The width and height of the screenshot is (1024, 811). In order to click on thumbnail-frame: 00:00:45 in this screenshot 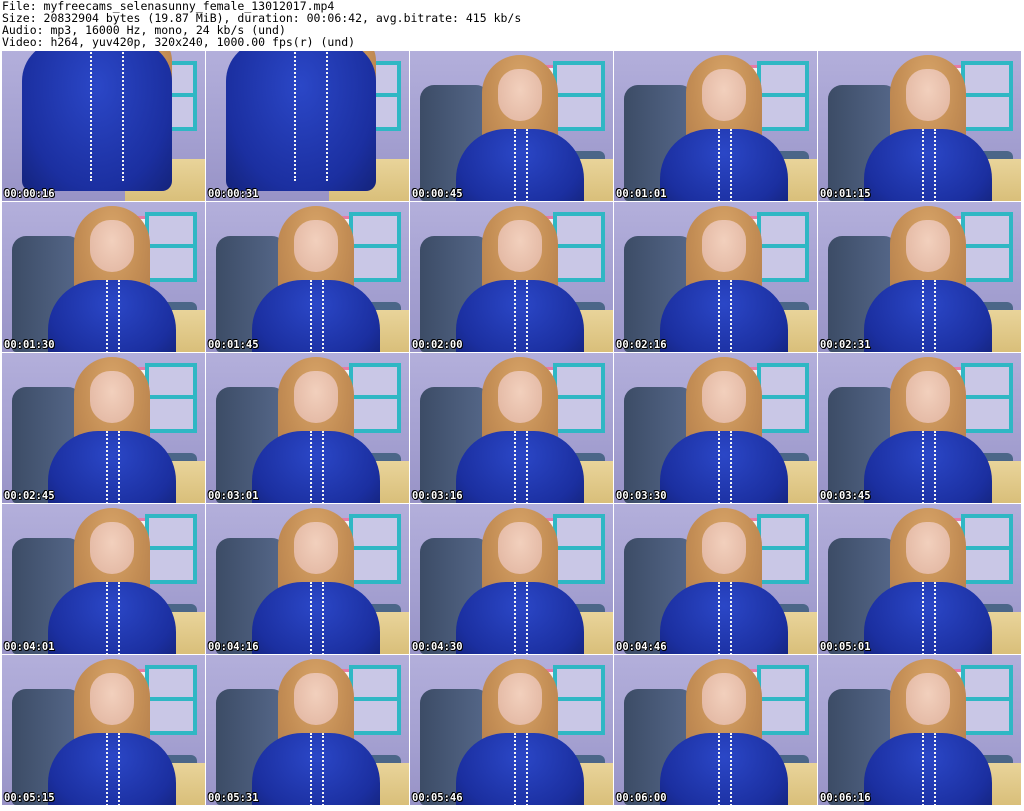, I will do `click(511, 126)`.